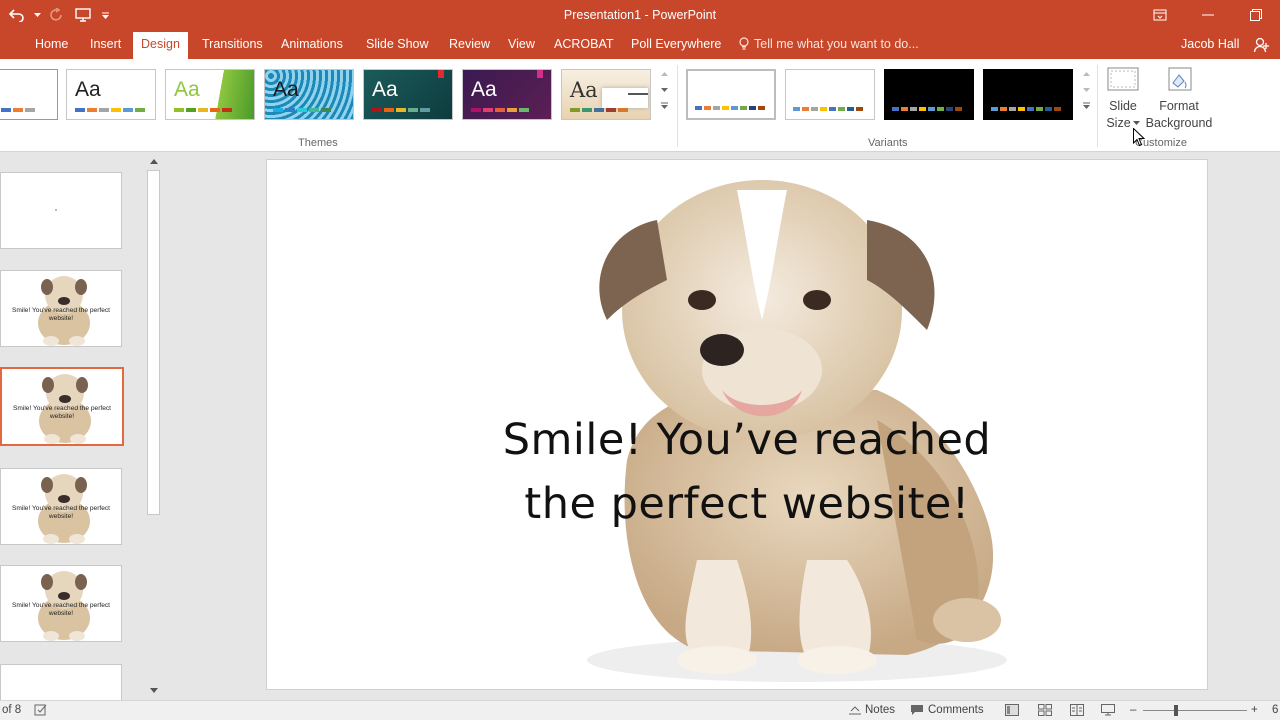 This screenshot has width=1280, height=720. I want to click on scrollbar-thumb, so click(153, 342).